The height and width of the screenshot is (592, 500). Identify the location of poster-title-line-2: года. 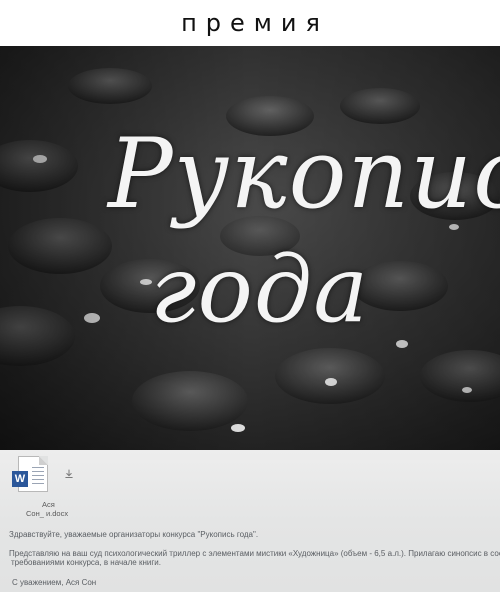
(260, 289).